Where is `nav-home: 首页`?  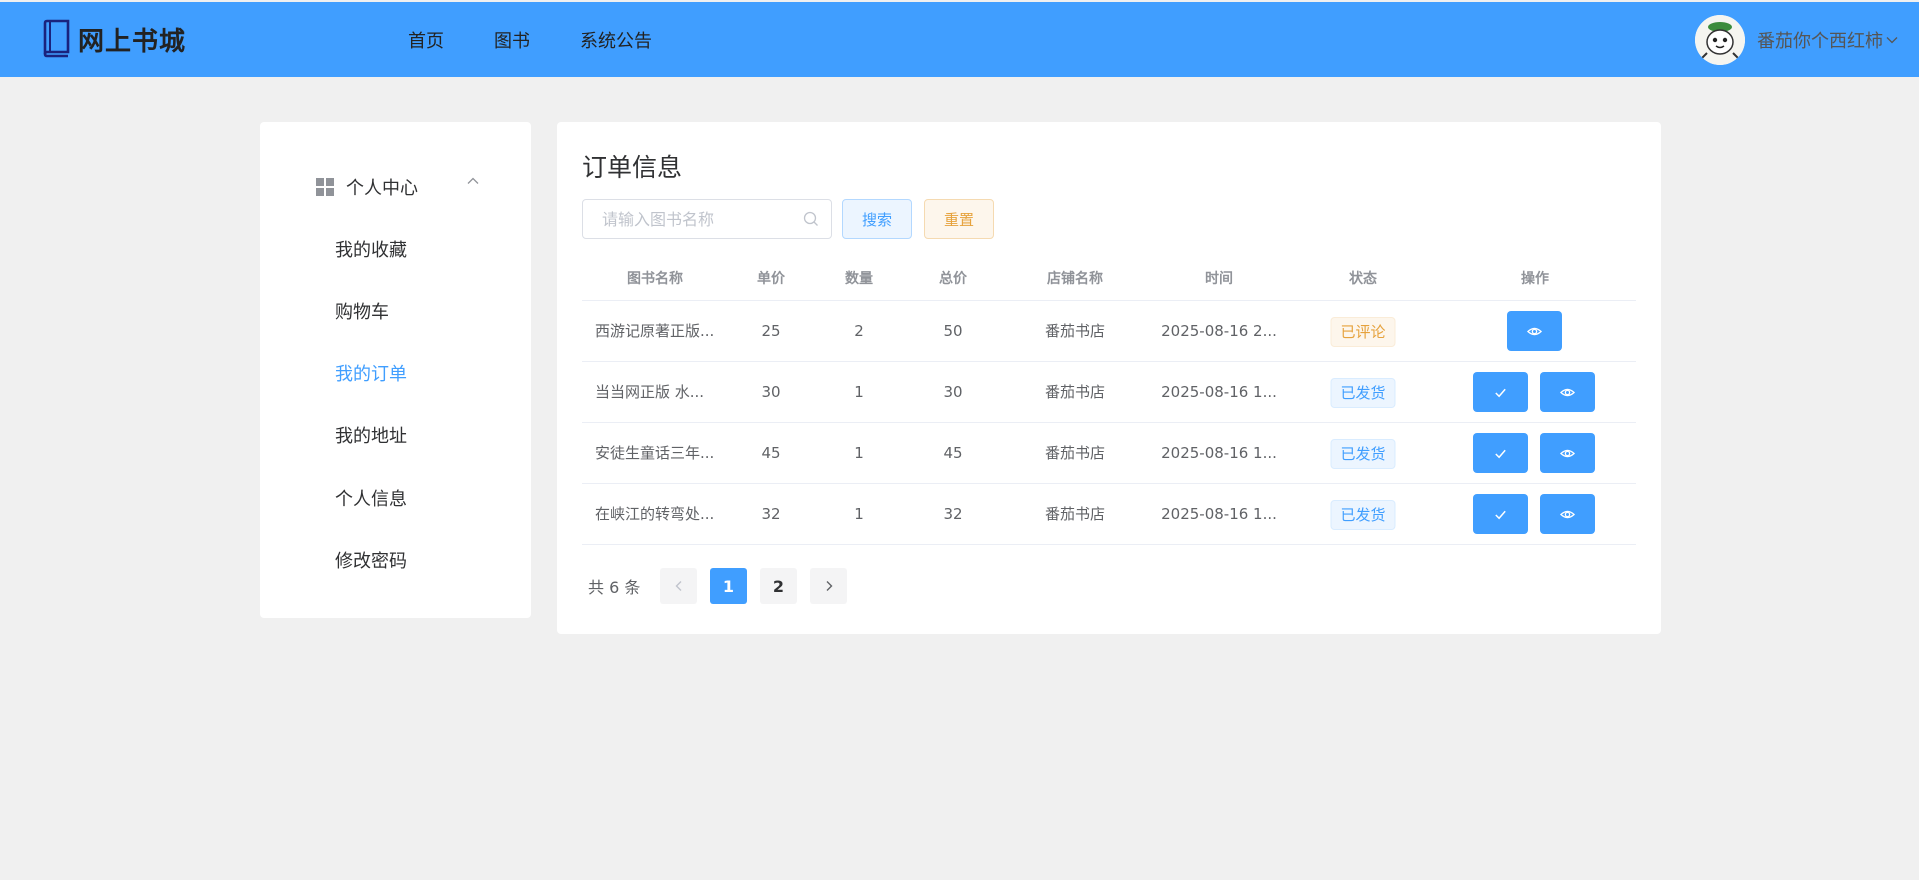 nav-home: 首页 is located at coordinates (426, 40).